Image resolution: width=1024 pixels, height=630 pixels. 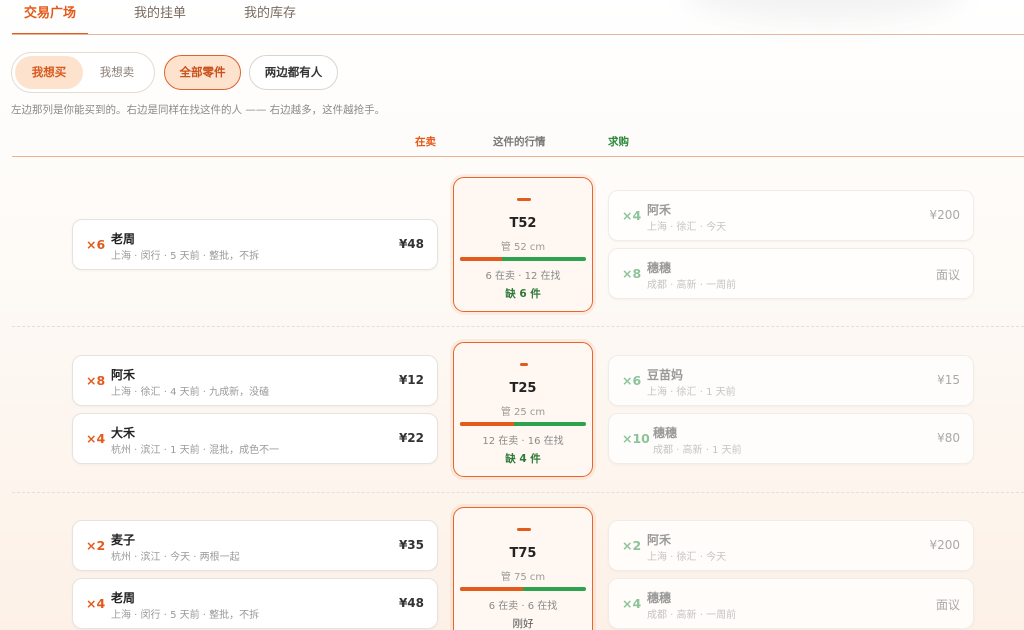 I want to click on market-card-t75: T75 管 75 cm 6 在卖 · 6 在找 刚好, so click(x=523, y=568).